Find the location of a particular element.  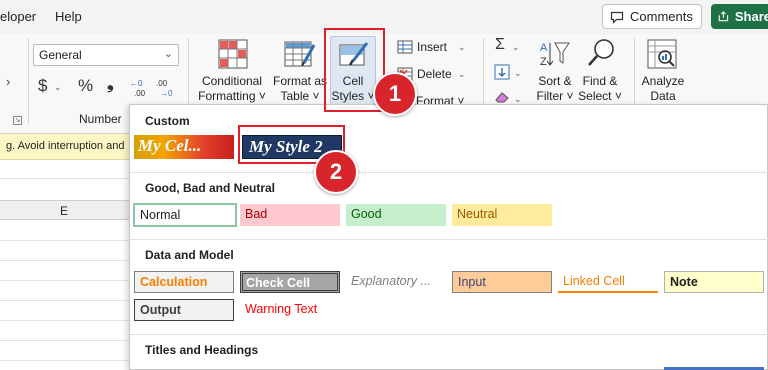

info-bar: g. Avoid interruption and is located at coordinates (65, 147).